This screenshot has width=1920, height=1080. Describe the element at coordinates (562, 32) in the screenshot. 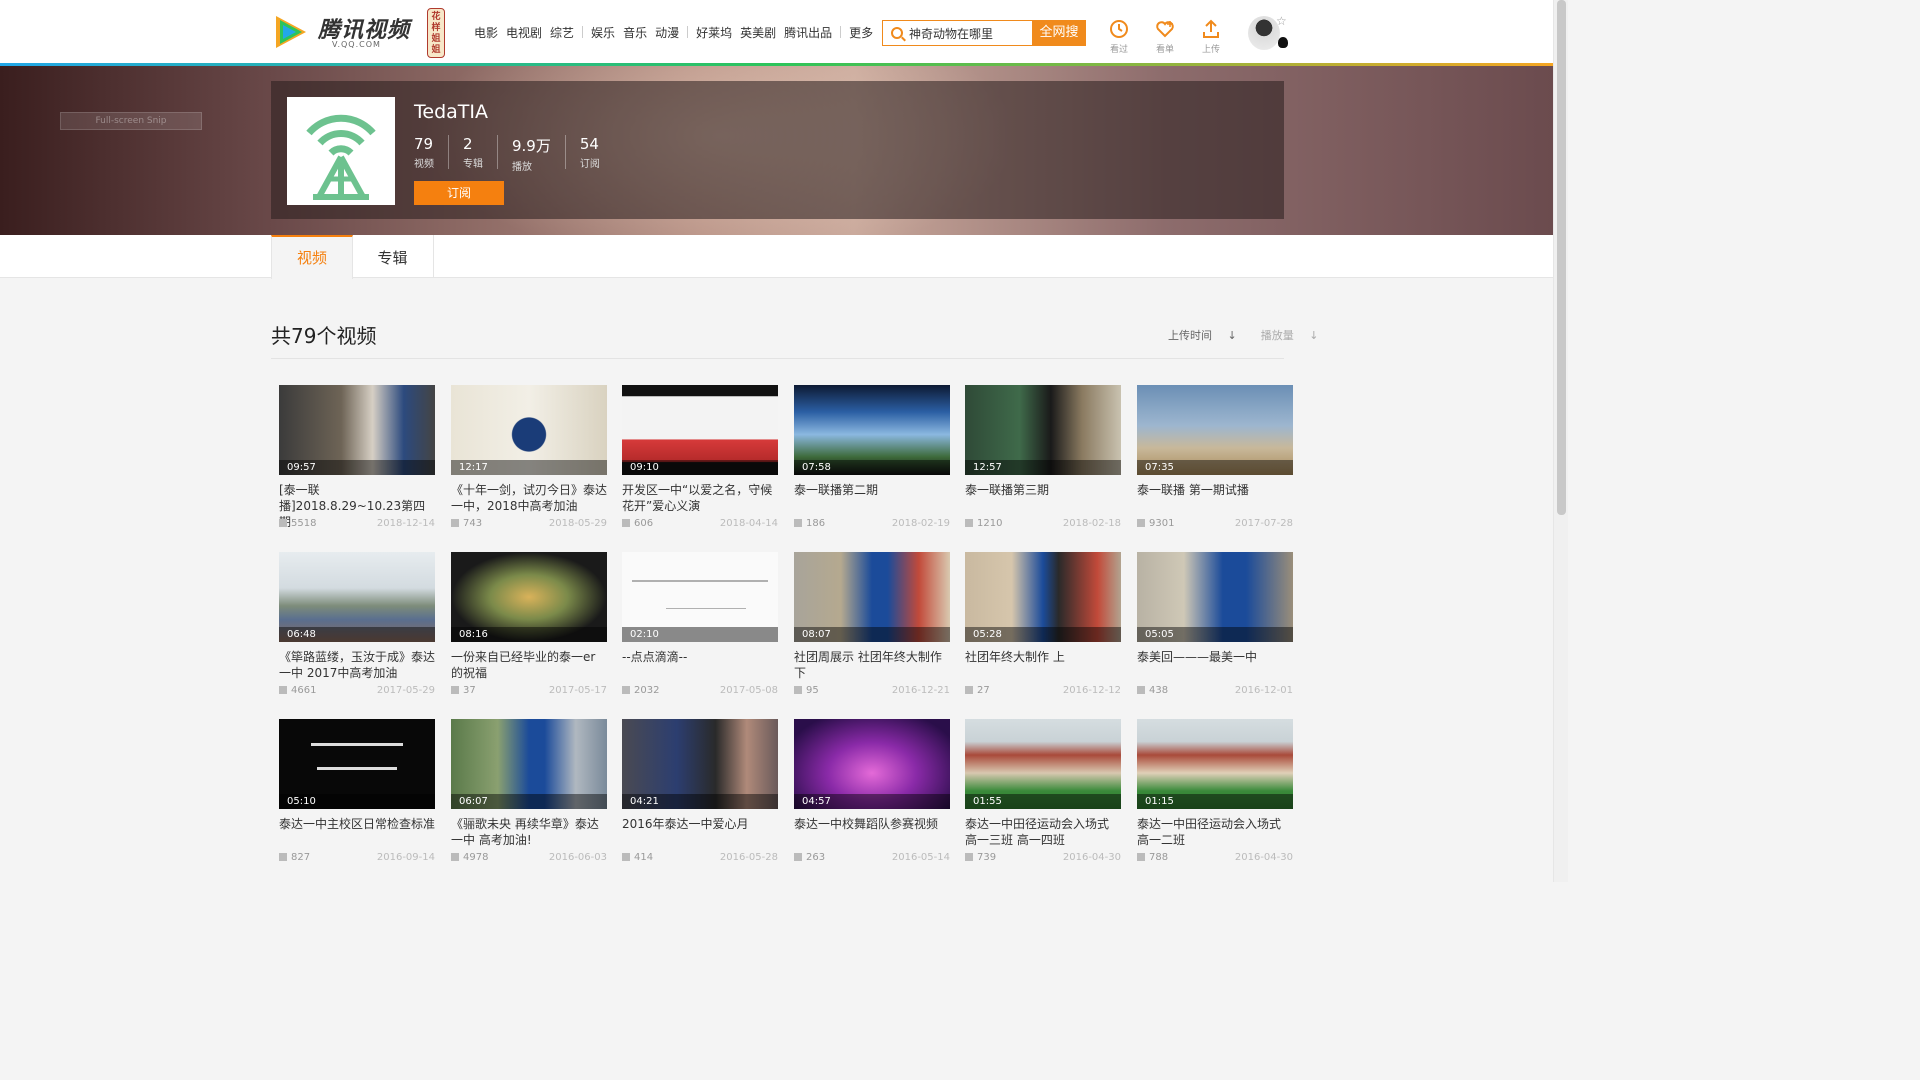

I see `nav-item: 综艺` at that location.